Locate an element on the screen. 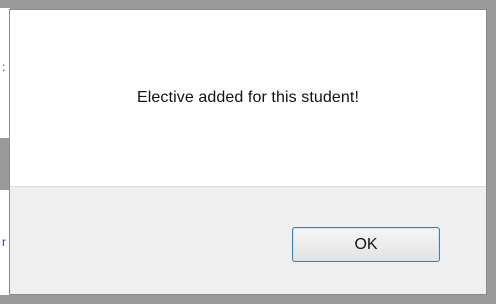 The image size is (496, 304). background-text-fragment: : is located at coordinates (4, 67).